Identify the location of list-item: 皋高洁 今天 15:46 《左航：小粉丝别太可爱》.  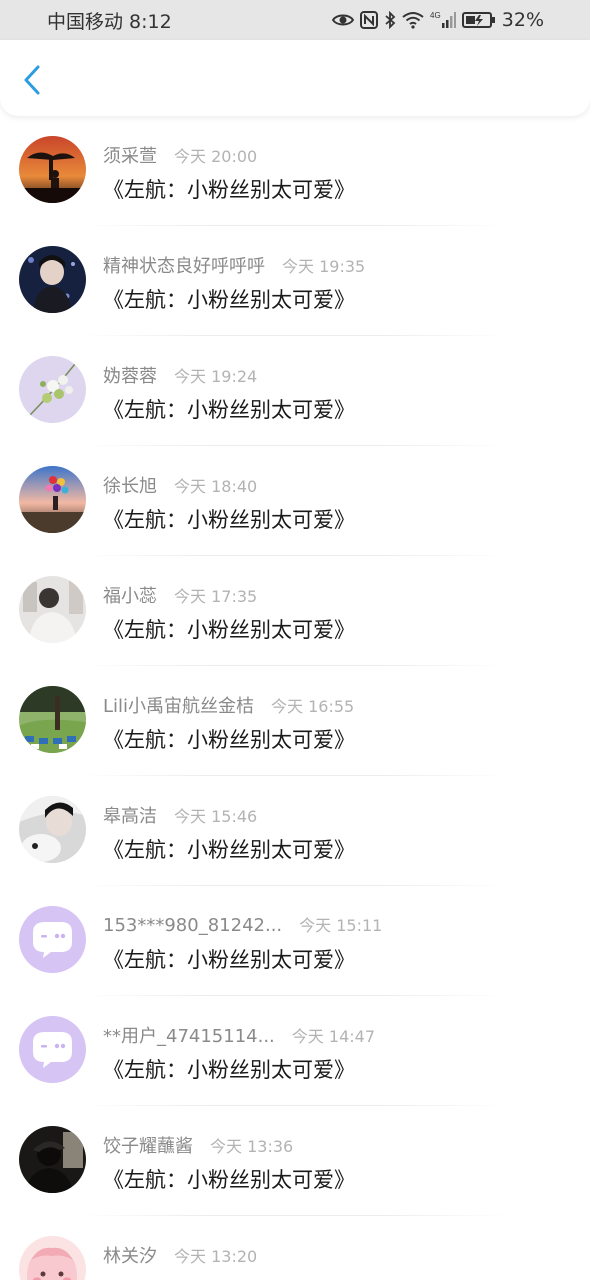
(295, 831).